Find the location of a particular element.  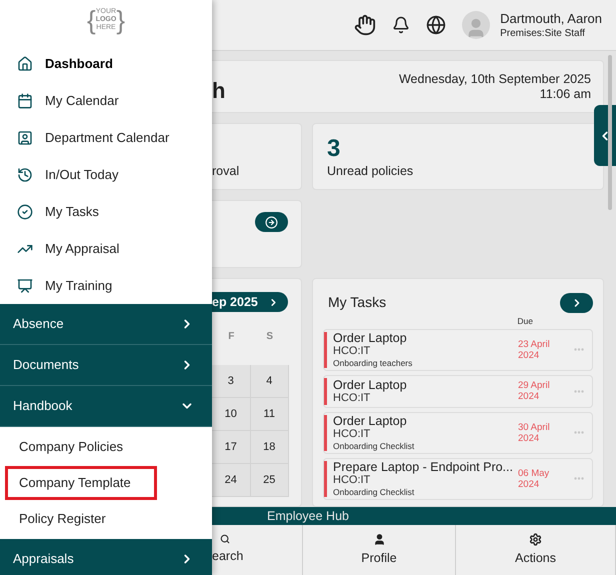

check-circle-icon is located at coordinates (25, 212).